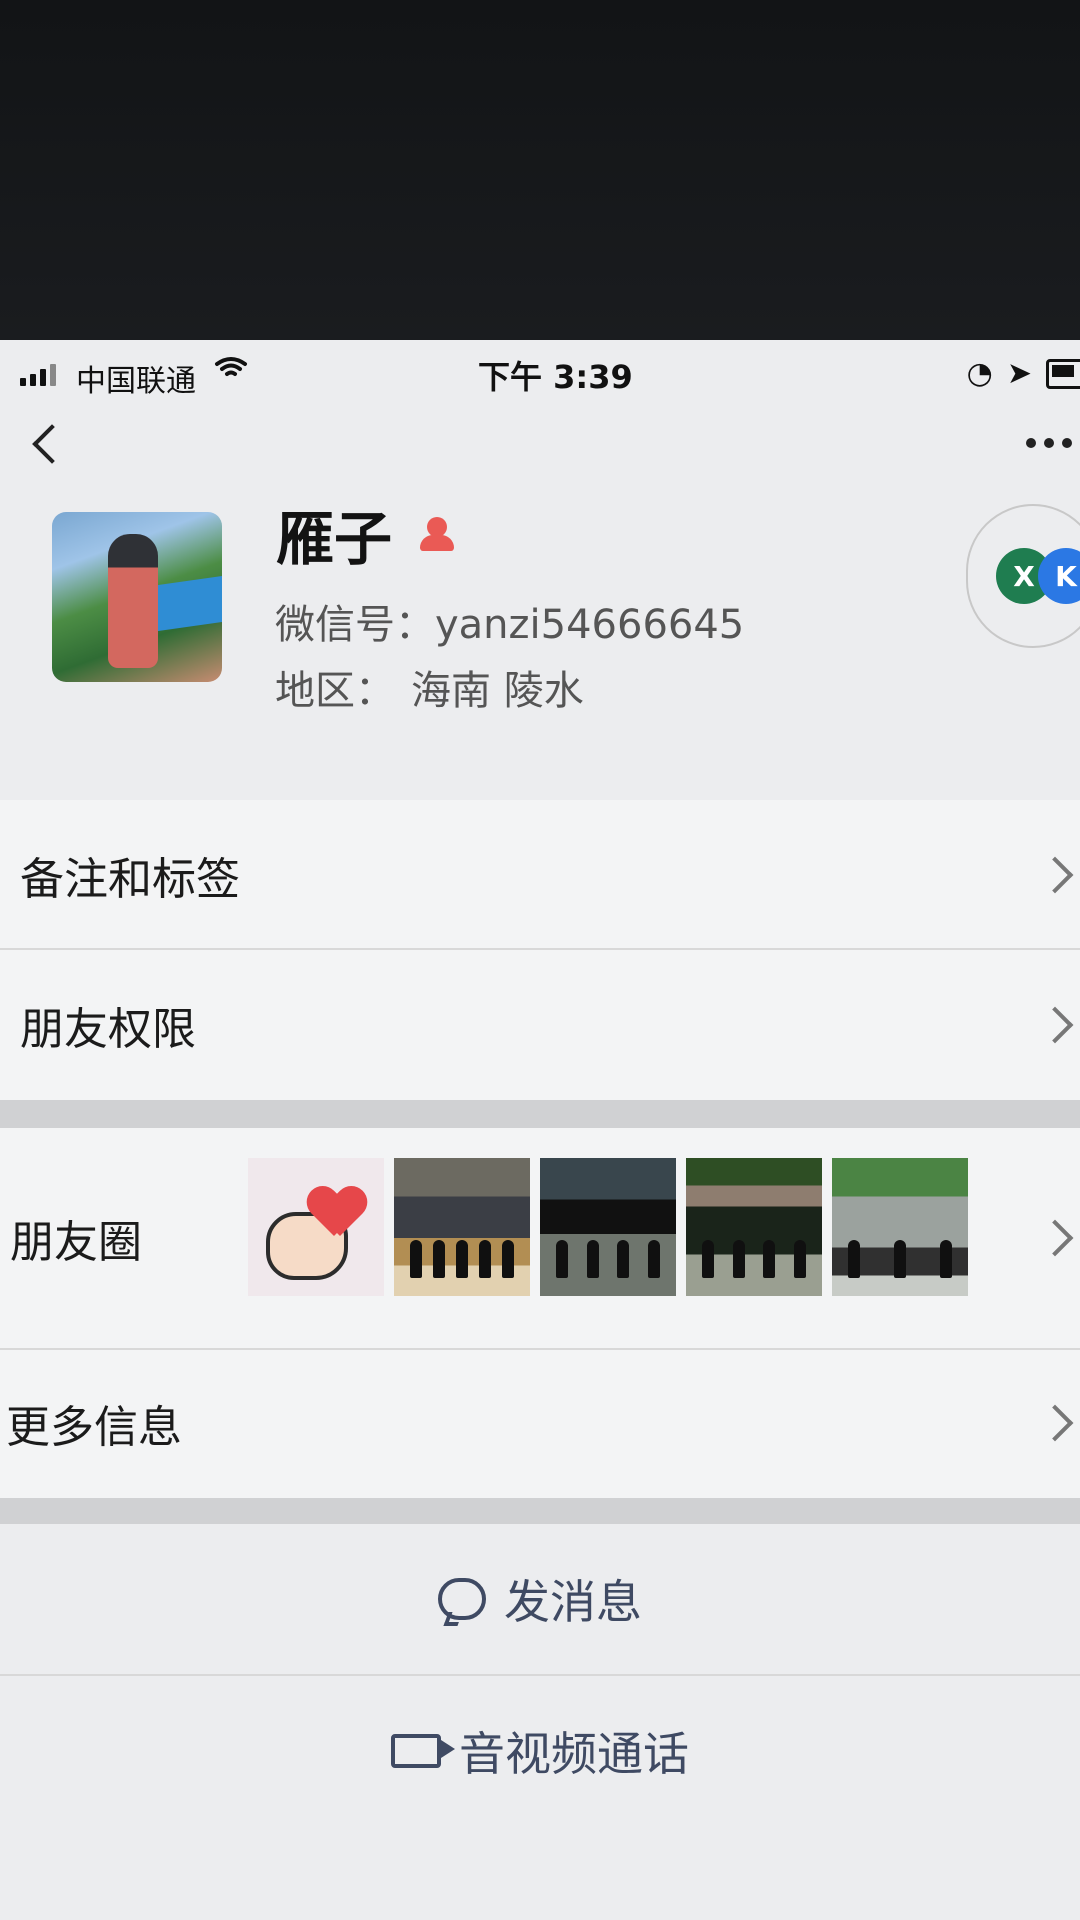 Image resolution: width=1080 pixels, height=1920 pixels. Describe the element at coordinates (555, 377) in the screenshot. I see `status-time: 下午 3:39` at that location.